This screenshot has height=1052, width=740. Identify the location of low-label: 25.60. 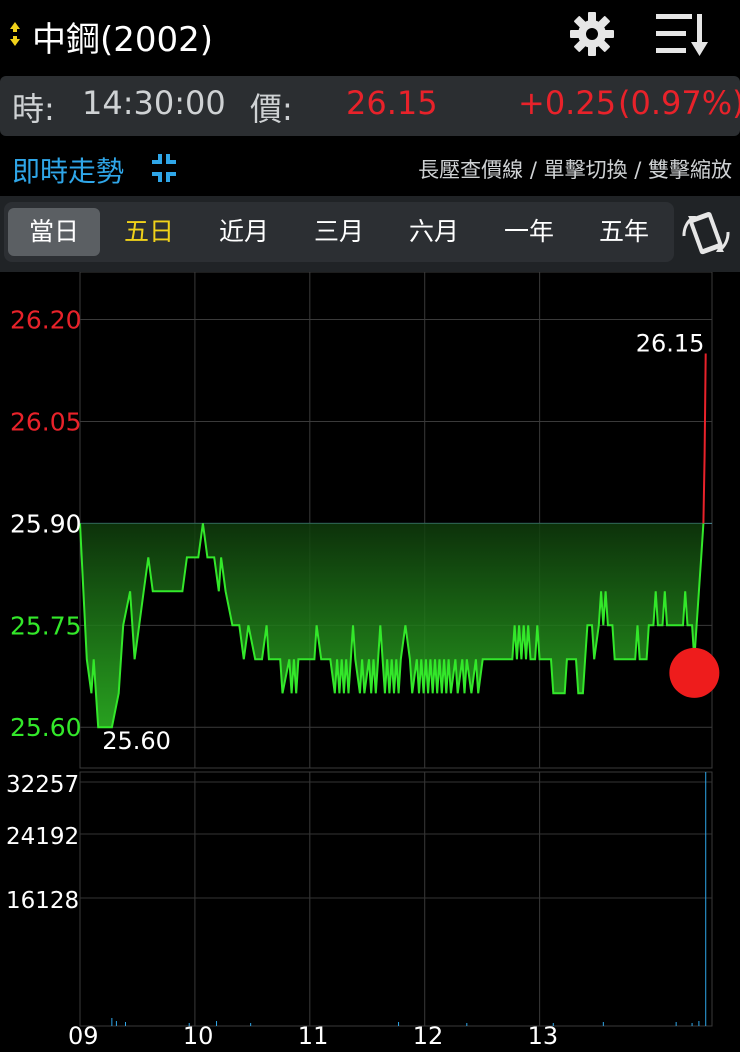
(136, 741).